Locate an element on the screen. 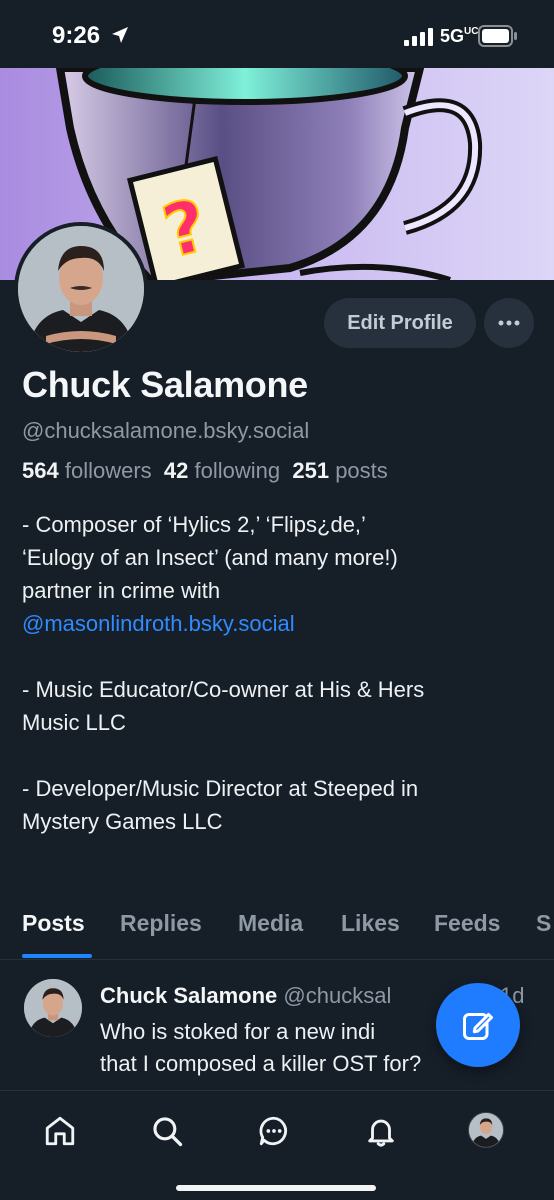 This screenshot has width=554, height=1200. profile-stats: 564 followers 42 following 251 posts is located at coordinates (205, 471).